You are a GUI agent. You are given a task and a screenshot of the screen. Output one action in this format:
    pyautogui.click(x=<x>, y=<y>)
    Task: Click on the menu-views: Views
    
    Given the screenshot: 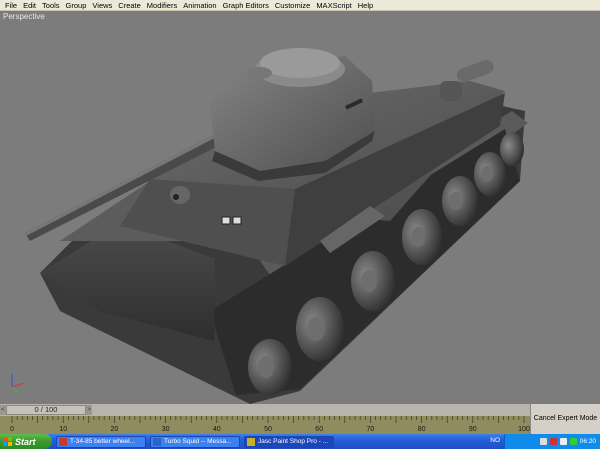 What is the action you would take?
    pyautogui.click(x=102, y=5)
    